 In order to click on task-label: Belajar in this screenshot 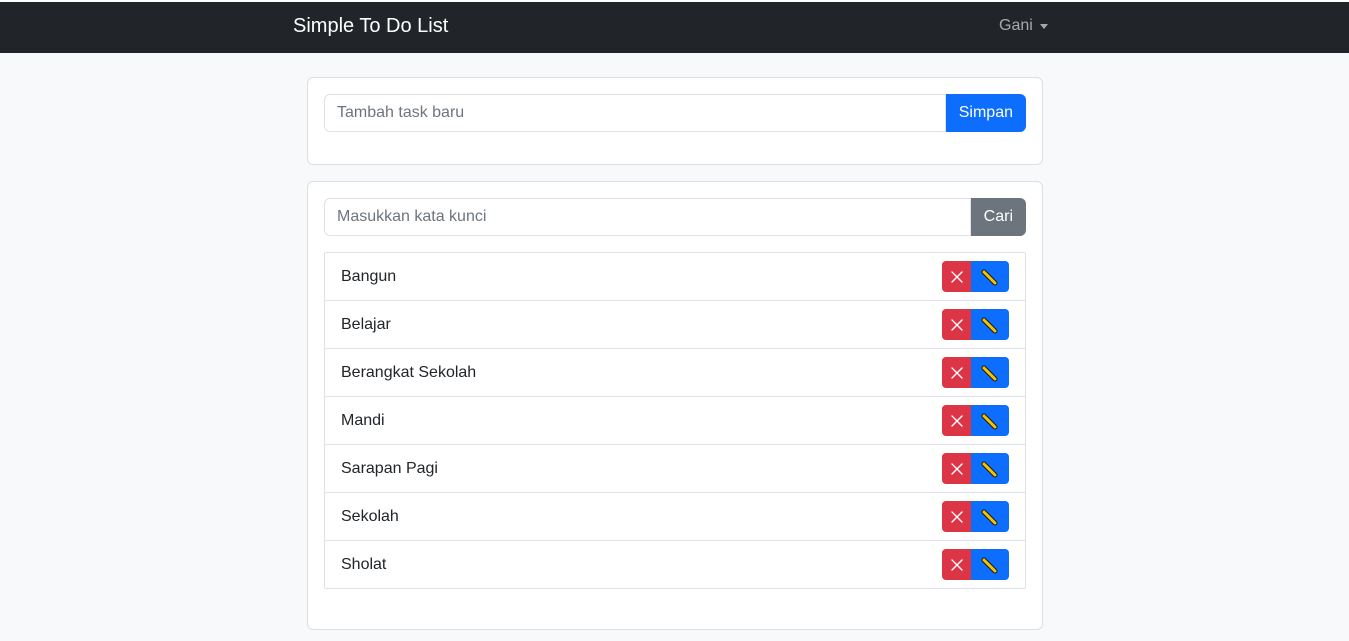, I will do `click(366, 324)`.